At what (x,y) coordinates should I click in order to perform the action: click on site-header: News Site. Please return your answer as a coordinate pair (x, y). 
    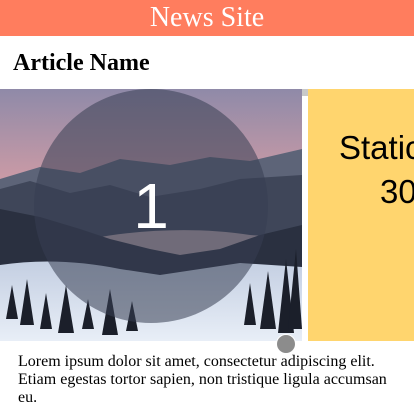
    Looking at the image, I should click on (207, 18).